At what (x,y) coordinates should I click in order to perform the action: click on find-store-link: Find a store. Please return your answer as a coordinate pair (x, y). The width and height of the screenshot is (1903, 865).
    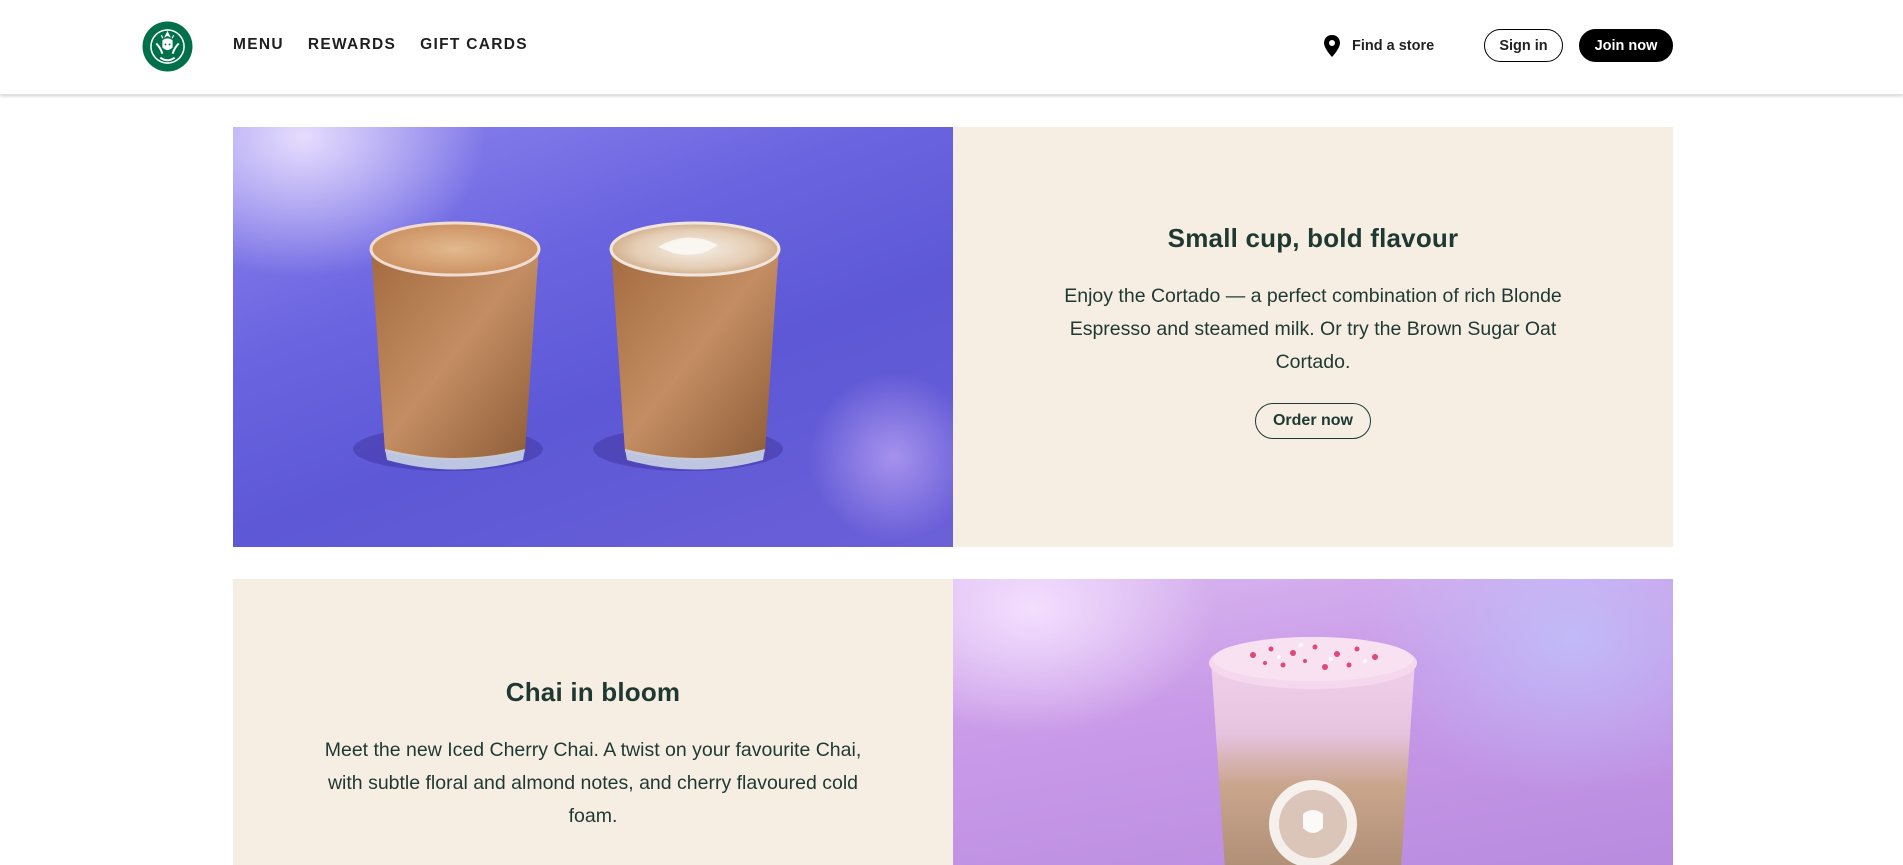
    Looking at the image, I should click on (1378, 46).